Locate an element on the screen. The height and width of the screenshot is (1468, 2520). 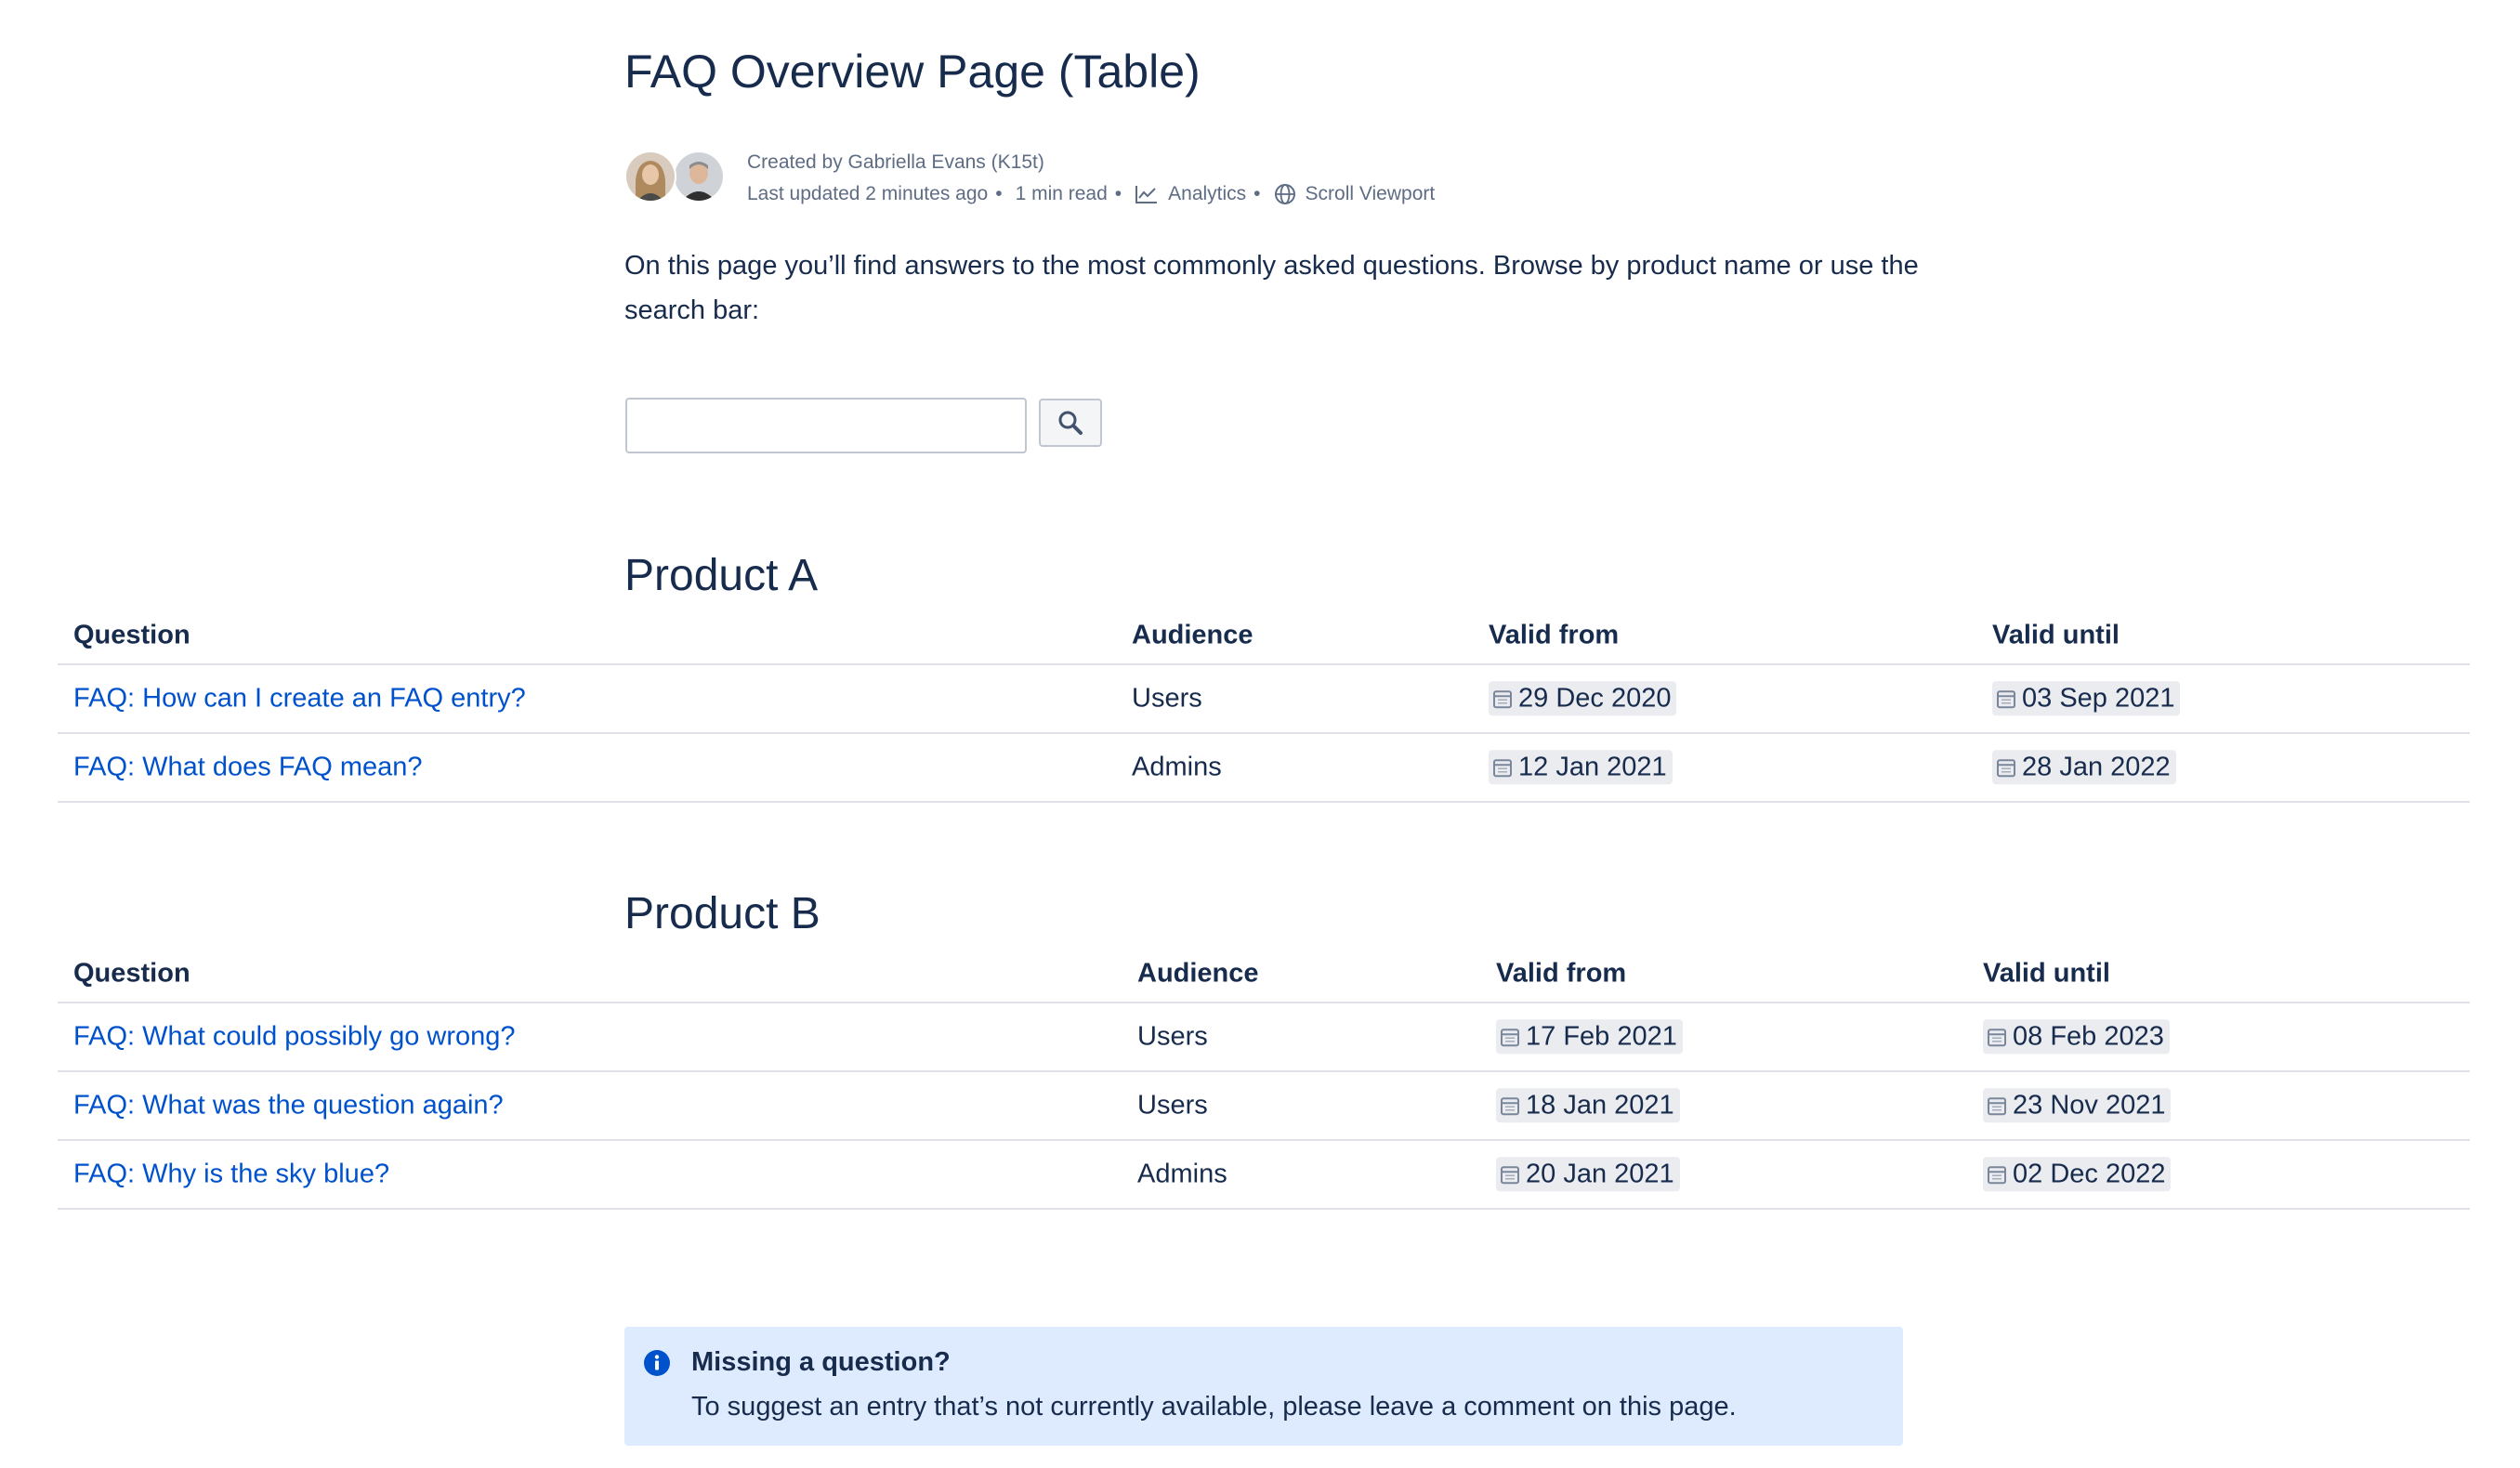
section-heading-product-b: Product B is located at coordinates (722, 913).